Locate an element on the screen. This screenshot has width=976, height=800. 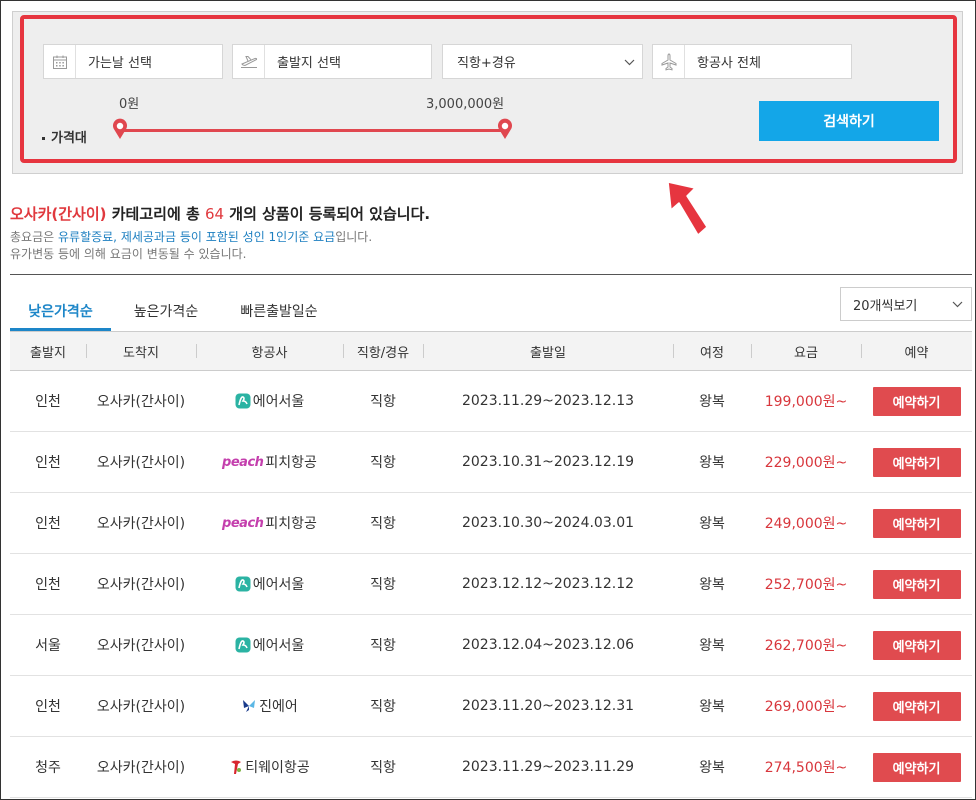
tway-logo-icon is located at coordinates (236, 767).